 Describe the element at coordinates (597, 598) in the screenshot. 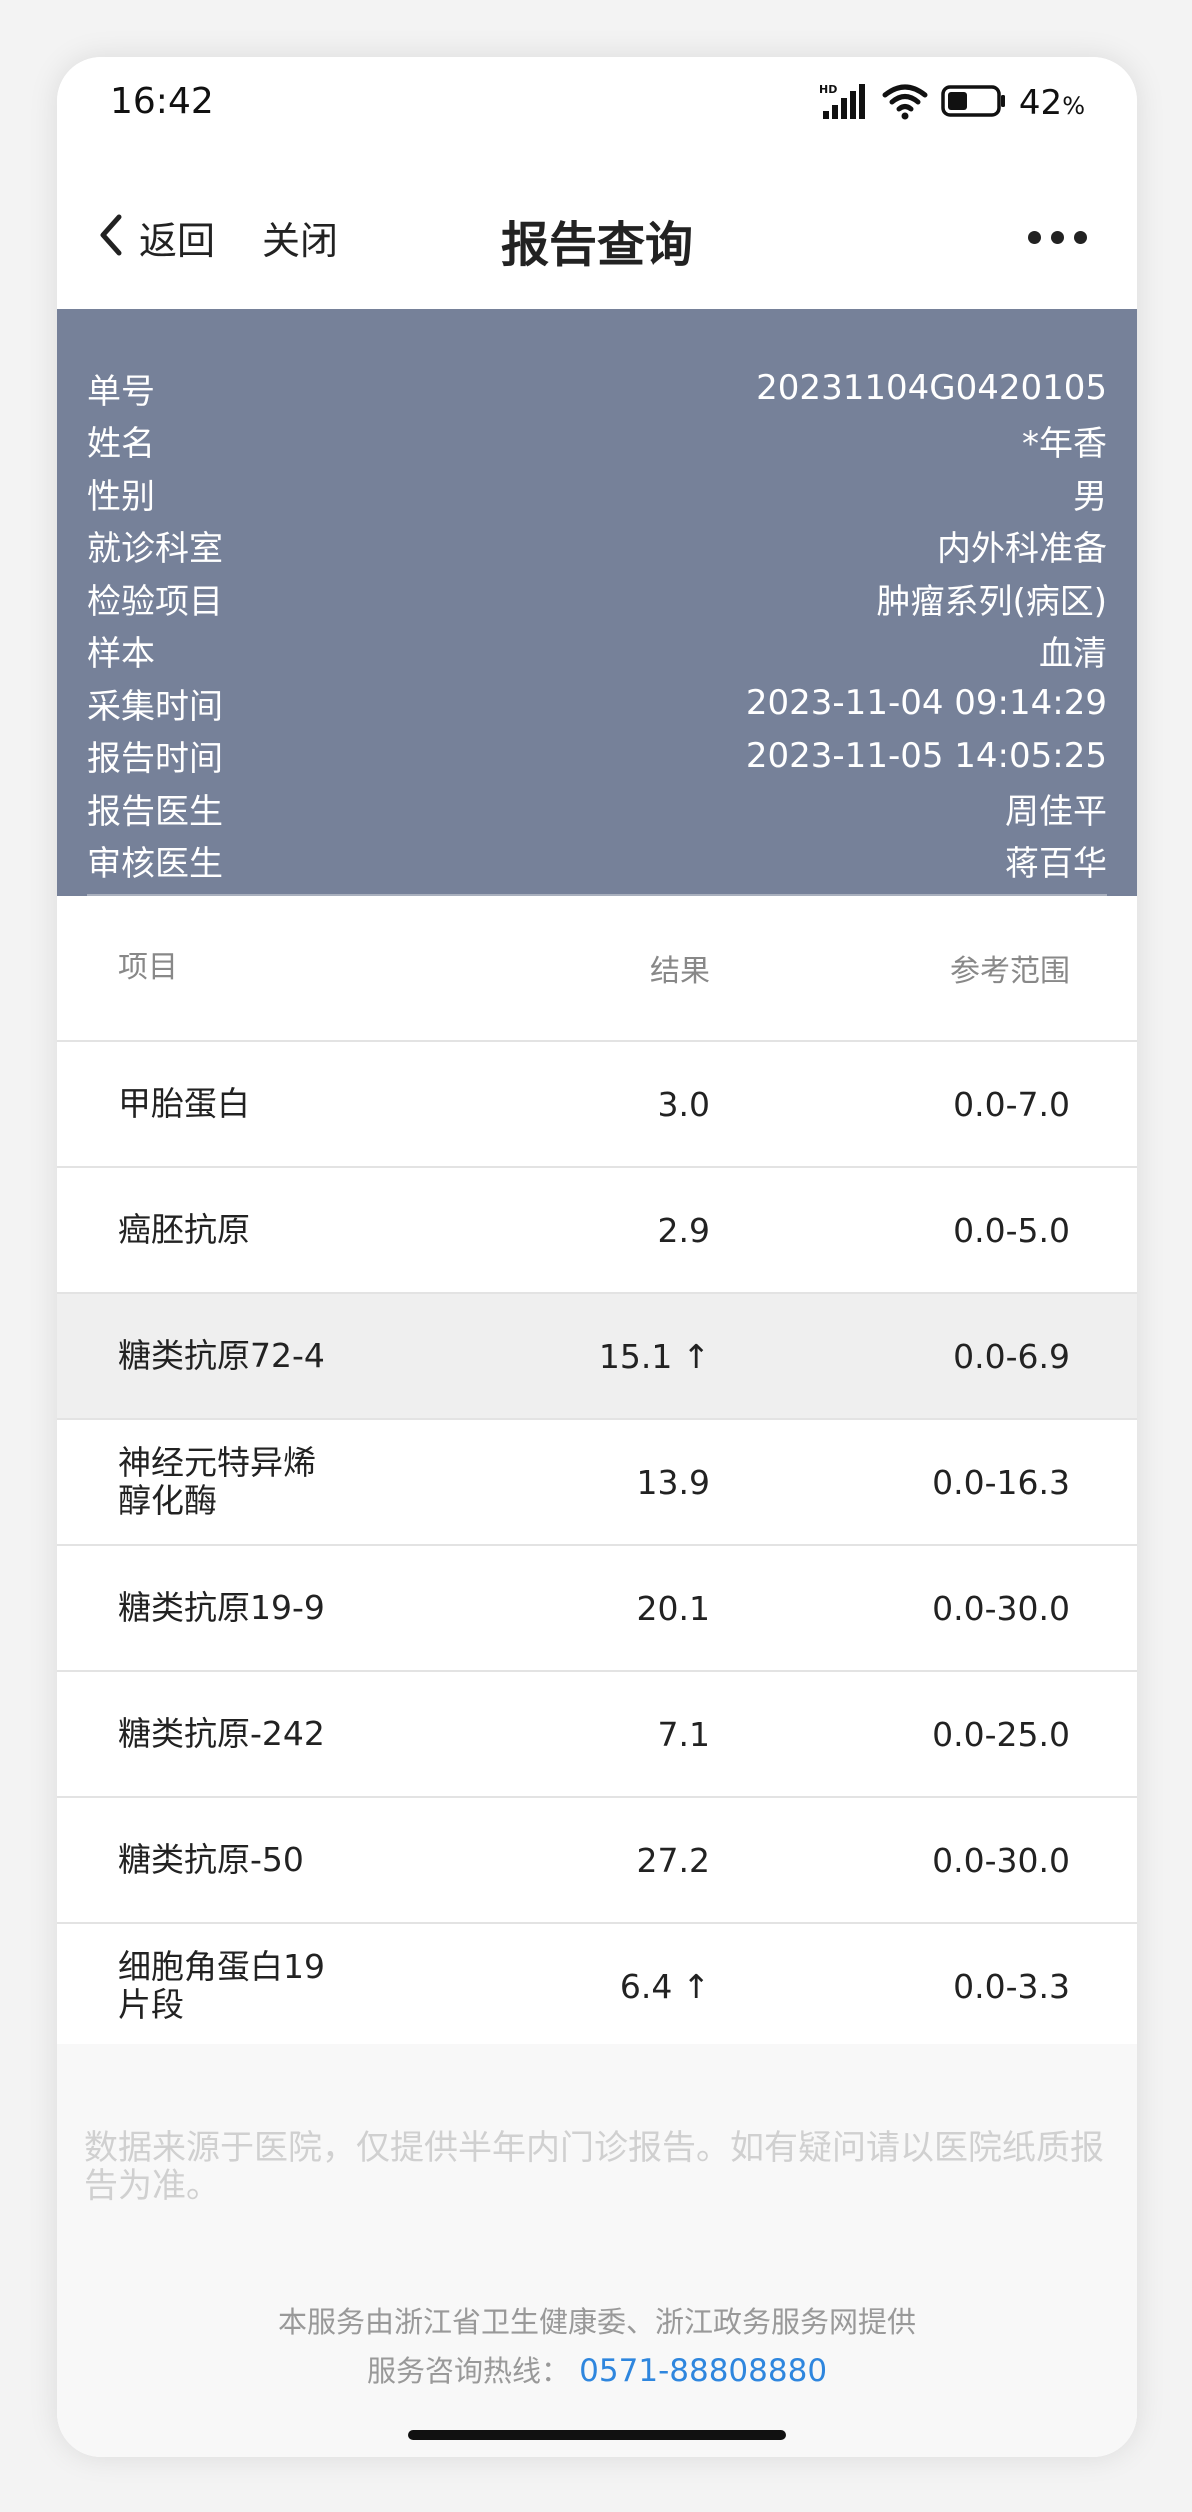

I see `info-row-test-item: 检验项目 肿瘤系列(病区)` at that location.